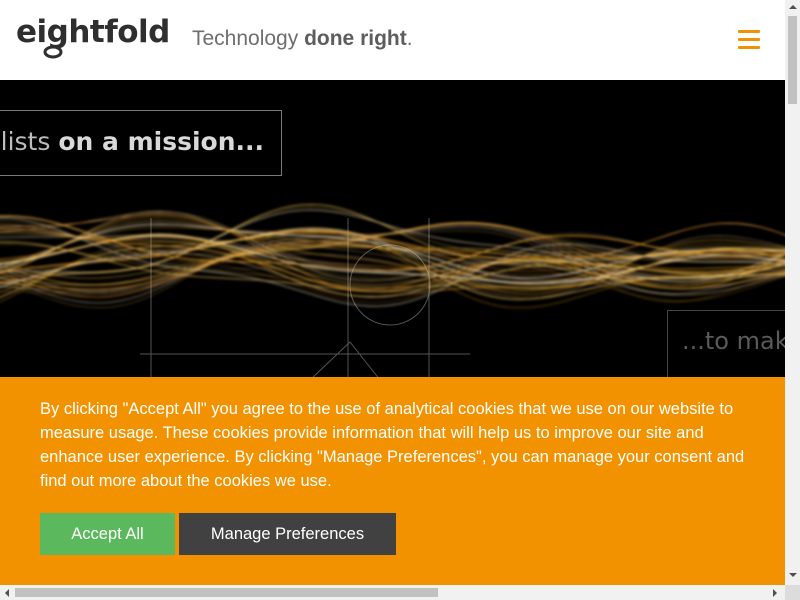 The width and height of the screenshot is (800, 600). Describe the element at coordinates (792, 60) in the screenshot. I see `vertical-scroll-thumb` at that location.